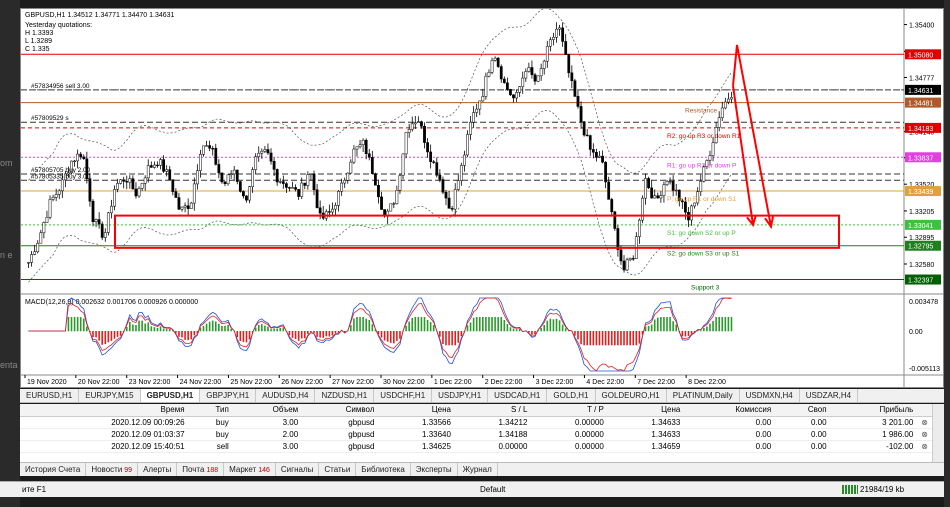 The image size is (950, 507). What do you see at coordinates (104, 410) in the screenshot?
I see `column-header: Время` at bounding box center [104, 410].